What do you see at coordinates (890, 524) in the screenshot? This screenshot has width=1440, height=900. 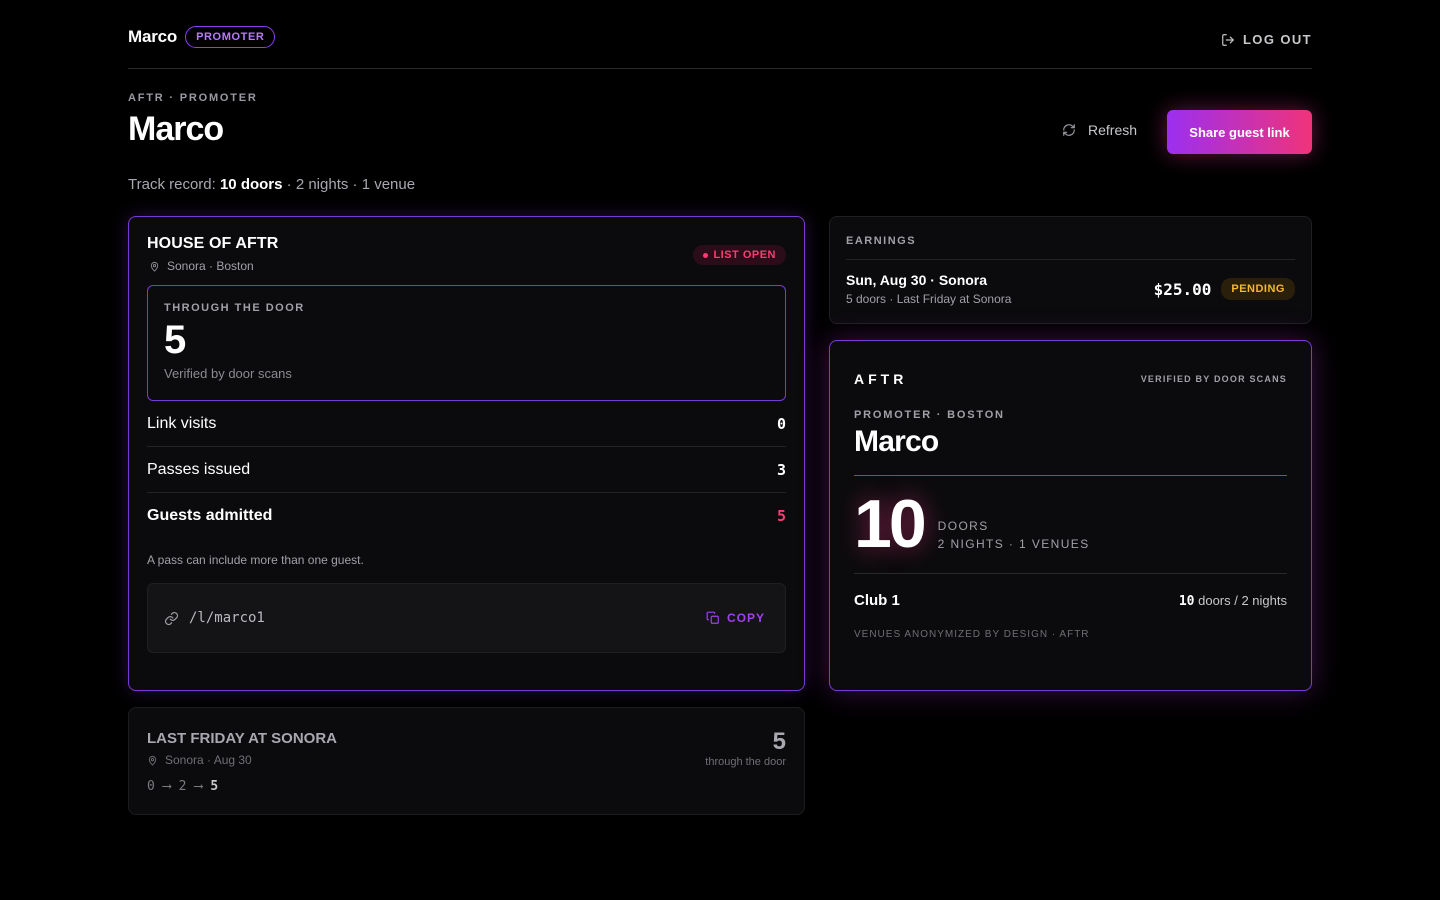 I see `profile-doors-count: 10` at bounding box center [890, 524].